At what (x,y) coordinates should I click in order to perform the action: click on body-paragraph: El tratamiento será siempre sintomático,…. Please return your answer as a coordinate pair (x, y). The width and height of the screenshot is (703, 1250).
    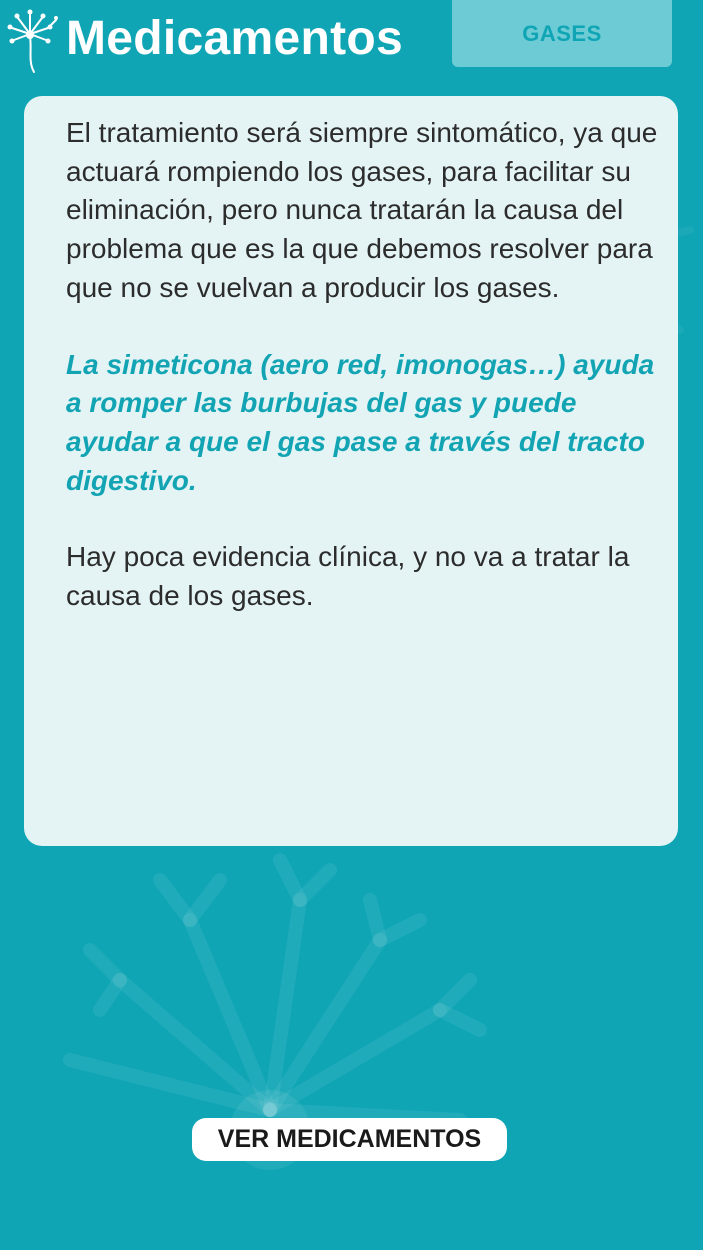
    Looking at the image, I should click on (362, 210).